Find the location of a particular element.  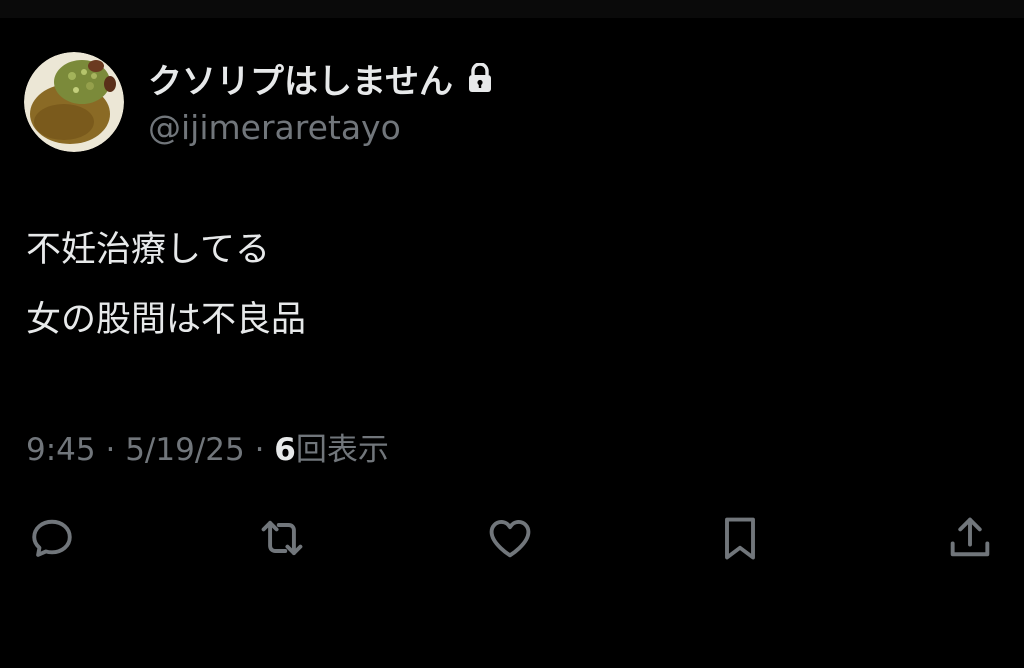

views-label: 回表示 is located at coordinates (342, 450).